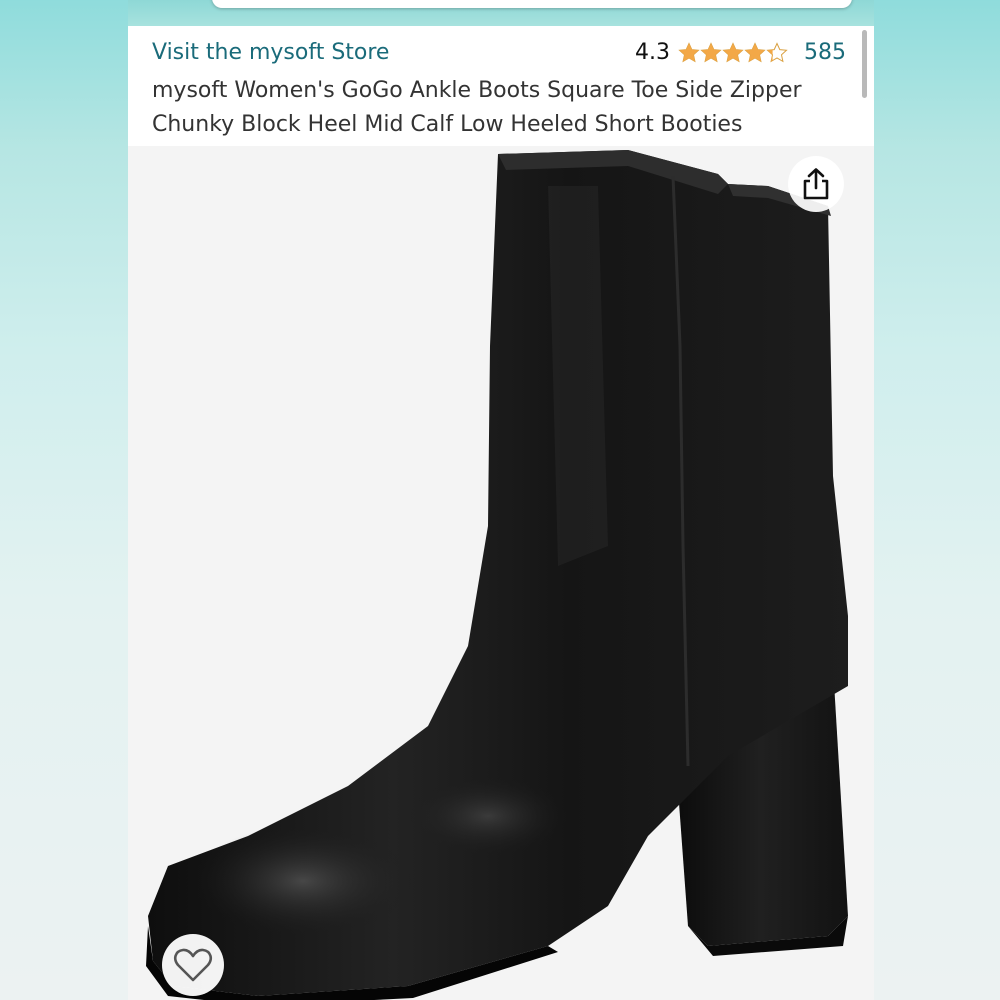 This screenshot has width=1000, height=1000. What do you see at coordinates (501, 13) in the screenshot?
I see `search-header` at bounding box center [501, 13].